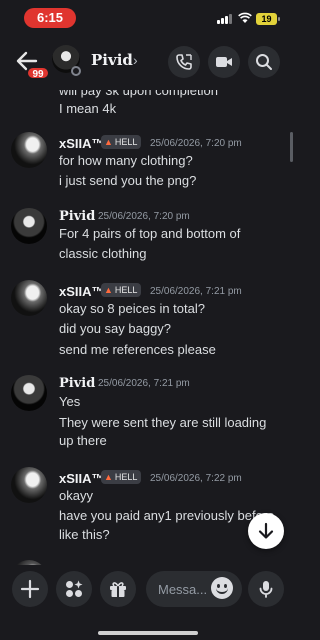 Image resolution: width=320 pixels, height=640 pixels. Describe the element at coordinates (76, 495) in the screenshot. I see `message-text: okayy` at that location.